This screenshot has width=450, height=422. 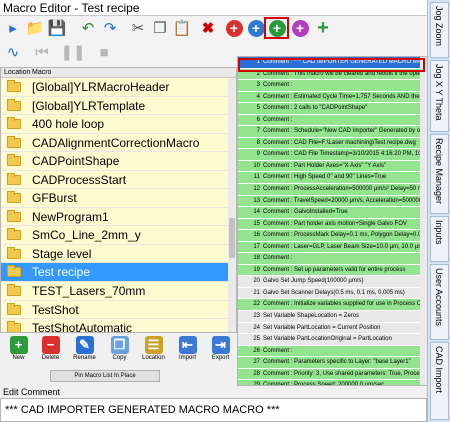 What do you see at coordinates (118, 180) in the screenshot?
I see `macro-list-item: CADProcessStart` at bounding box center [118, 180].